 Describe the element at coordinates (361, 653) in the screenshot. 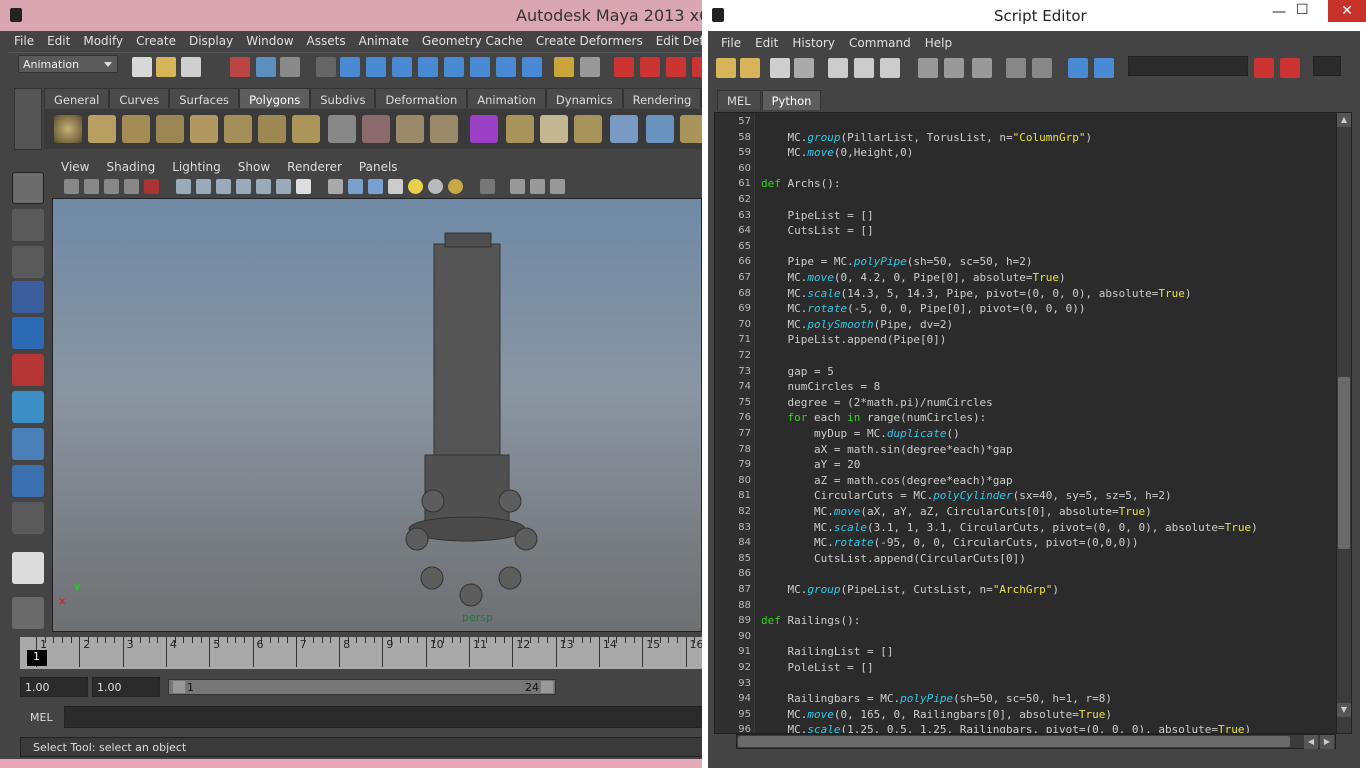

I see `time-slider: 1 2 3 4 5 6 7 8 9 10 11 12 13 14 15 16` at that location.